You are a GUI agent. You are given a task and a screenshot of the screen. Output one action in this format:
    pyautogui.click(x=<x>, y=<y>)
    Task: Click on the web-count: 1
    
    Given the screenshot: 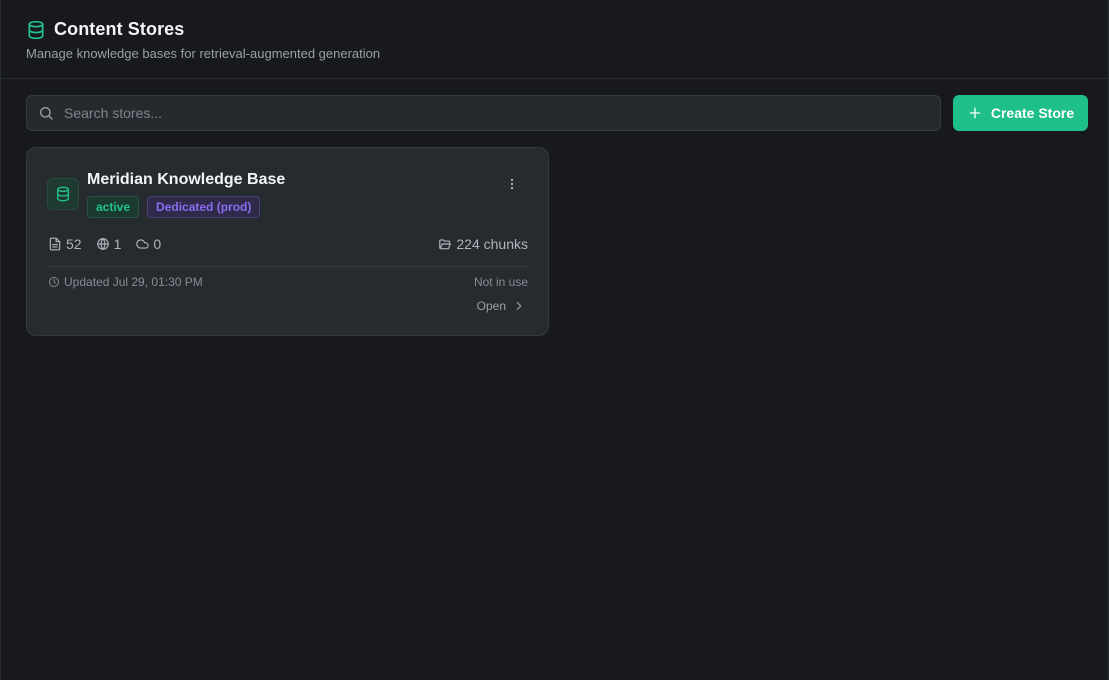 What is the action you would take?
    pyautogui.click(x=117, y=244)
    